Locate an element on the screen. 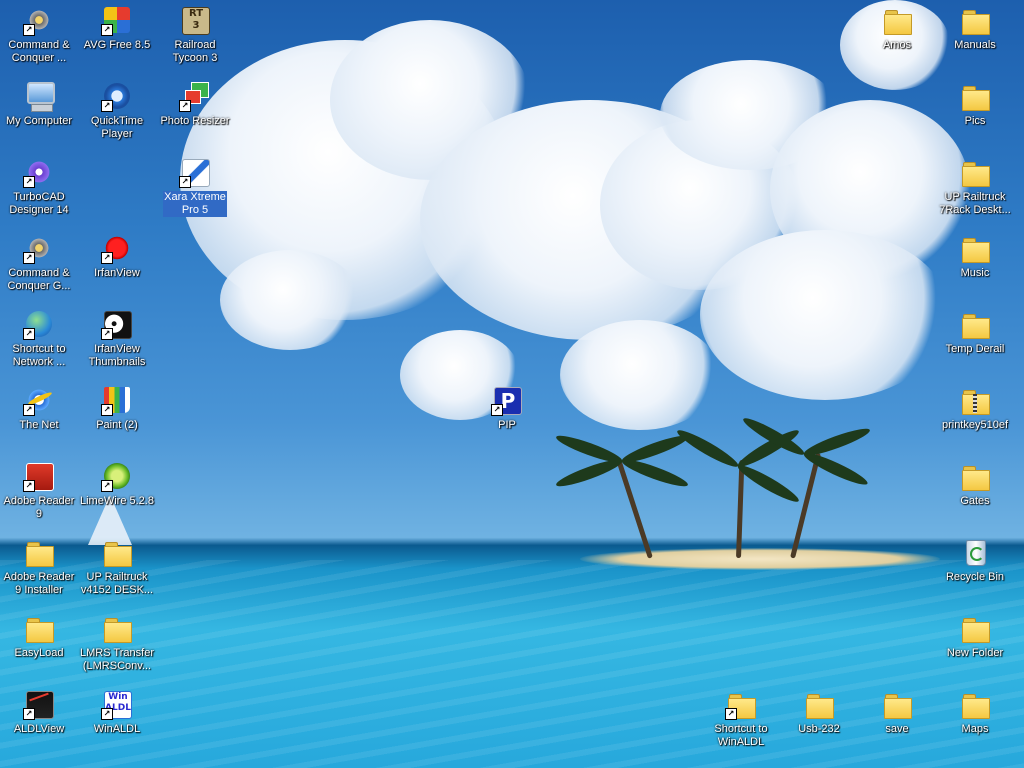 The width and height of the screenshot is (1024, 768). icon-label: QuickTime Player is located at coordinates (117, 127).